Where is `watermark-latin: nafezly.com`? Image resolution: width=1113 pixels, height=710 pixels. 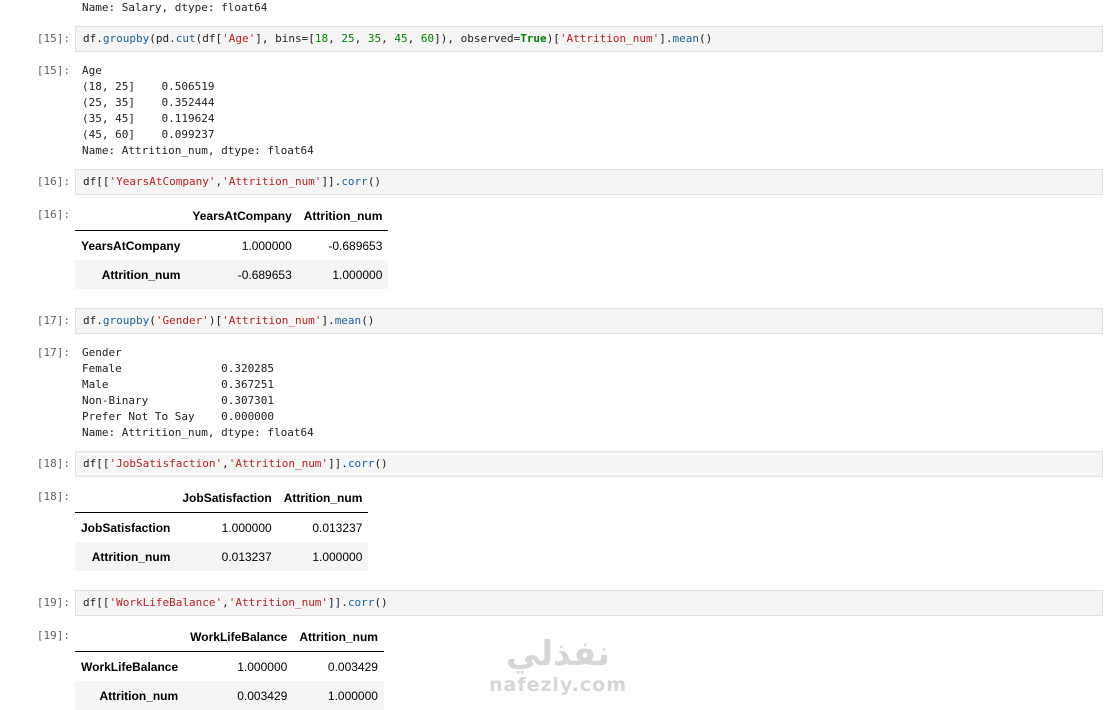 watermark-latin: nafezly.com is located at coordinates (558, 685).